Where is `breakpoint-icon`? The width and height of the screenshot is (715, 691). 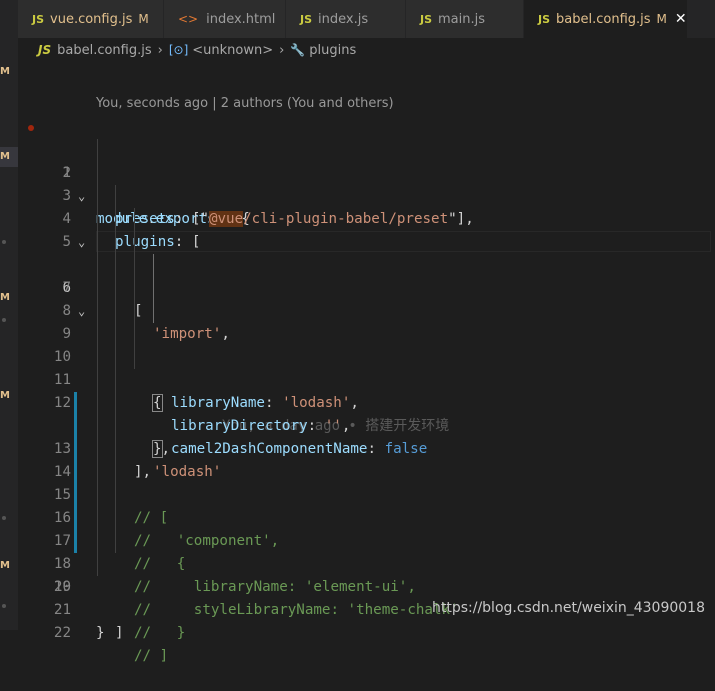 breakpoint-icon is located at coordinates (31, 128).